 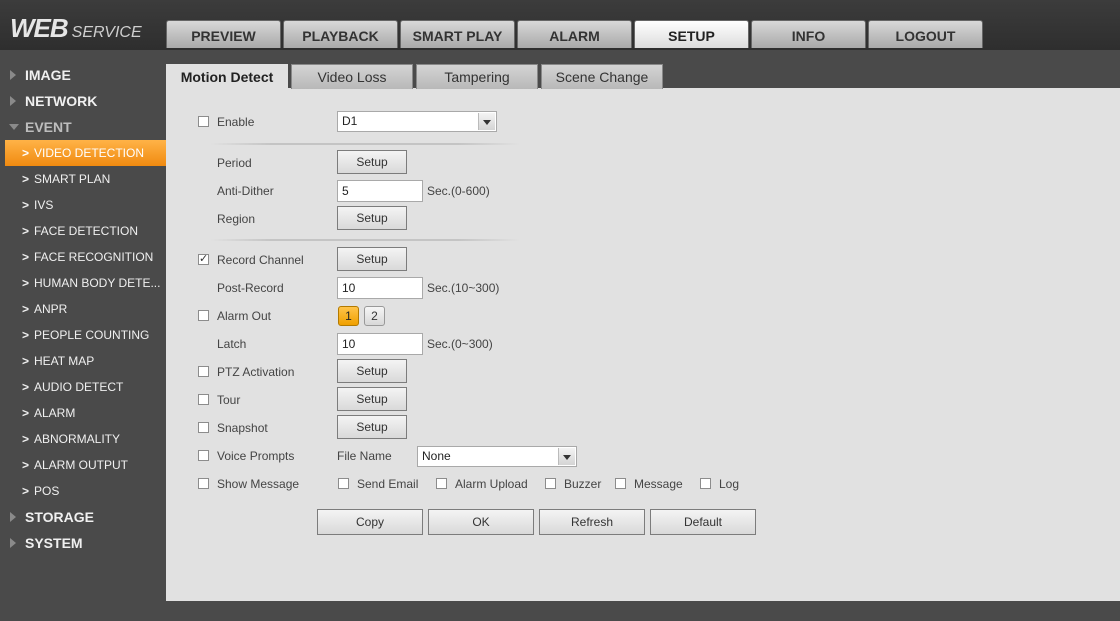 I want to click on log-checkbox, so click(x=705, y=483).